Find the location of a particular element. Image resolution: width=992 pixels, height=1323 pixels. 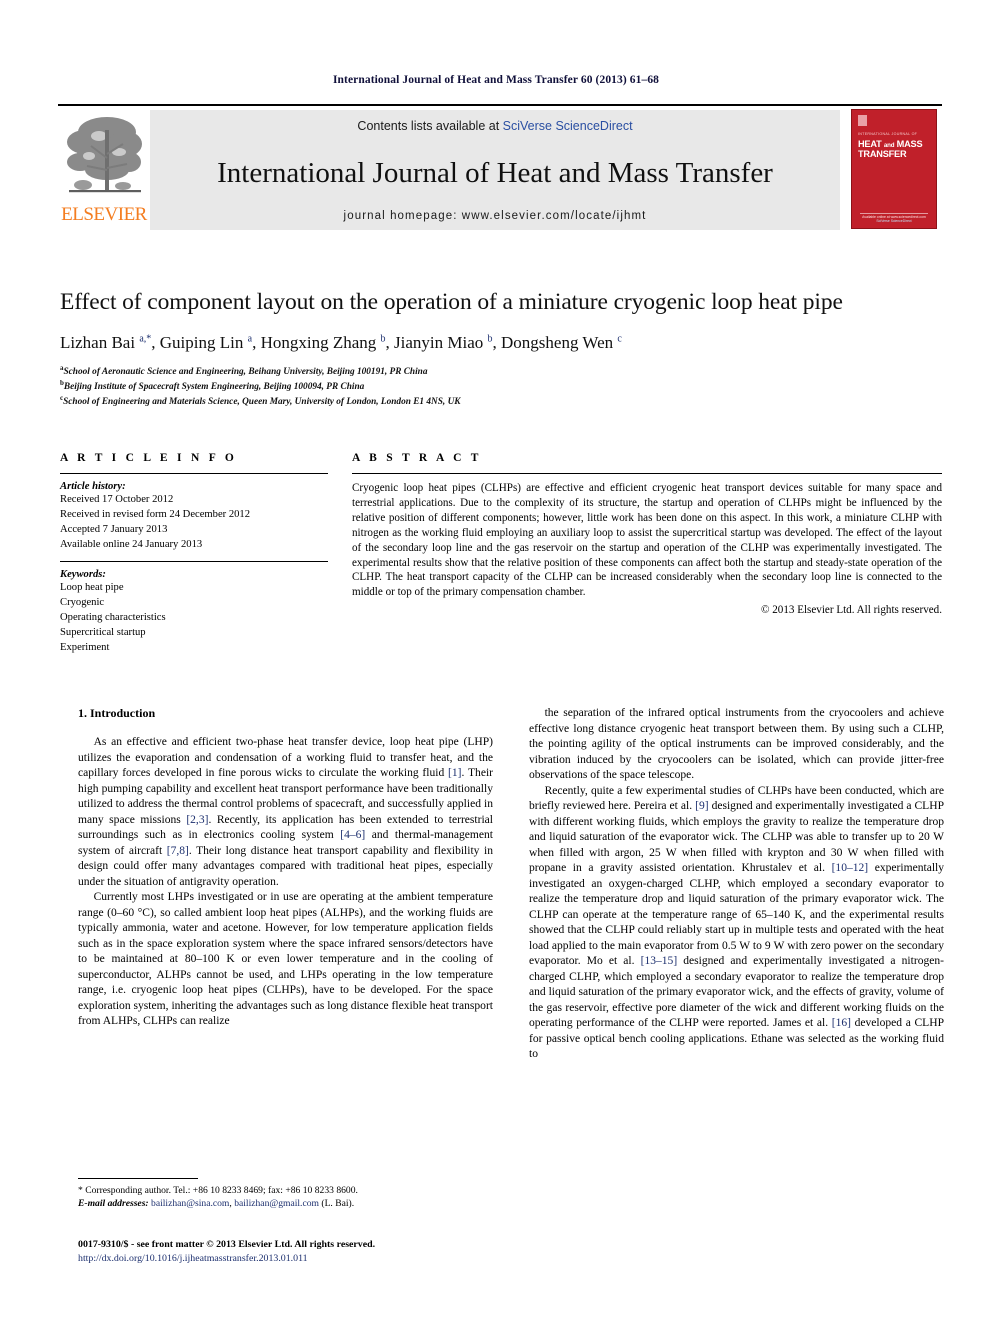

section-title-introduction: 1. Introduction is located at coordinates (117, 713).